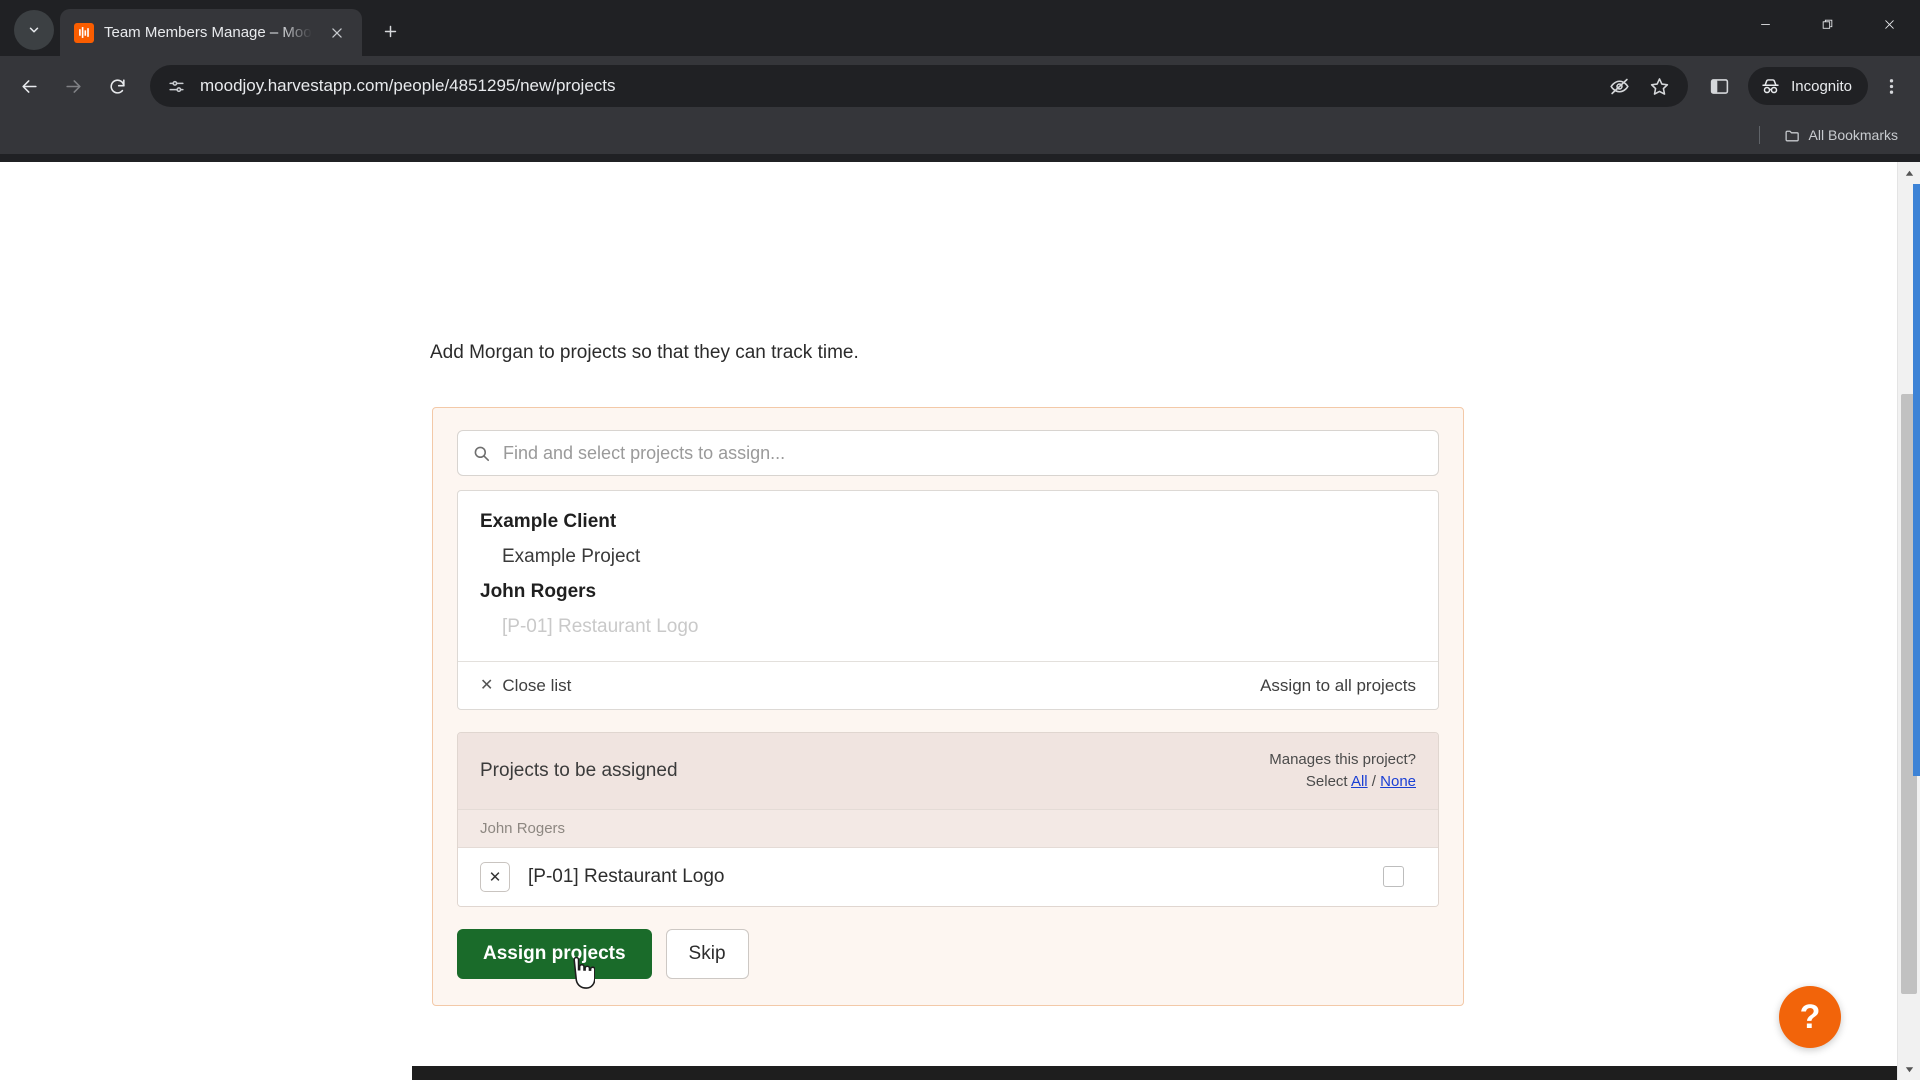  What do you see at coordinates (1342, 771) in the screenshot?
I see `manages-column-header: Manages this project? Select All / None` at bounding box center [1342, 771].